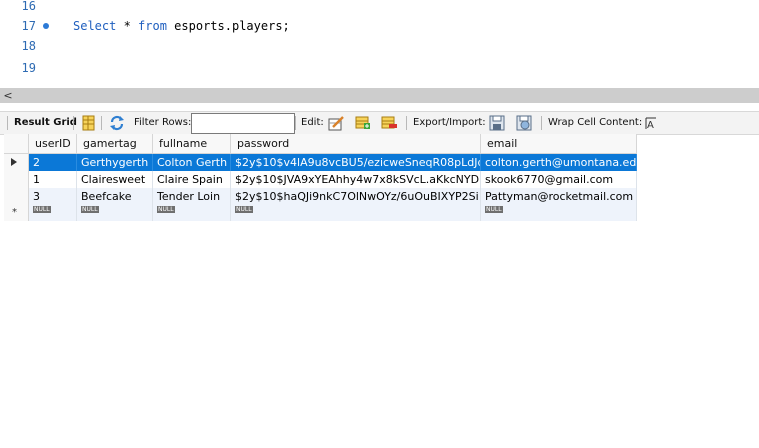  What do you see at coordinates (336, 123) in the screenshot?
I see `edit-cell-icon` at bounding box center [336, 123].